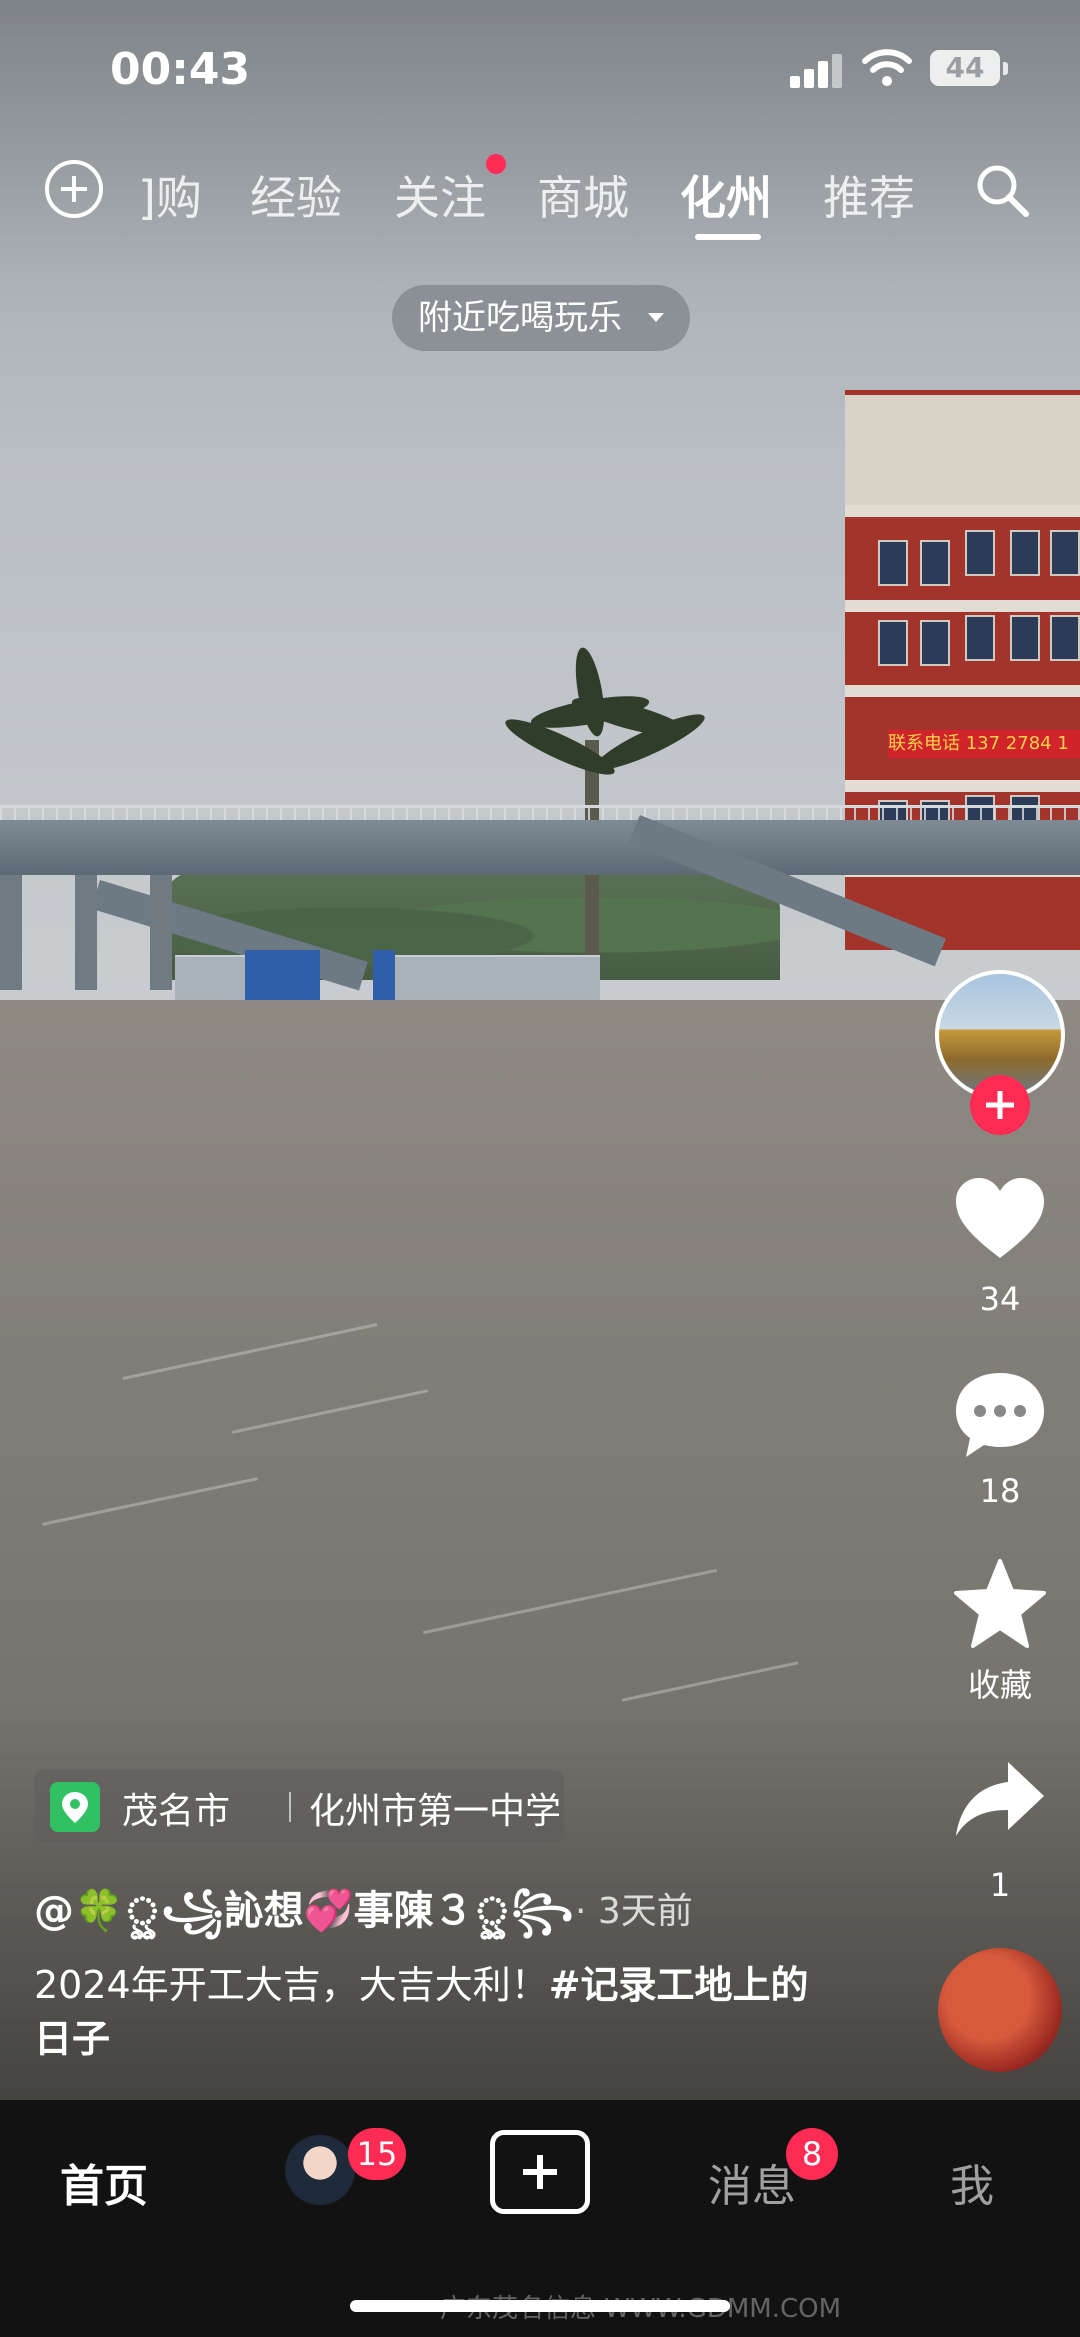 The height and width of the screenshot is (2337, 1080). Describe the element at coordinates (104, 2182) in the screenshot. I see `nav-home: 首页` at that location.